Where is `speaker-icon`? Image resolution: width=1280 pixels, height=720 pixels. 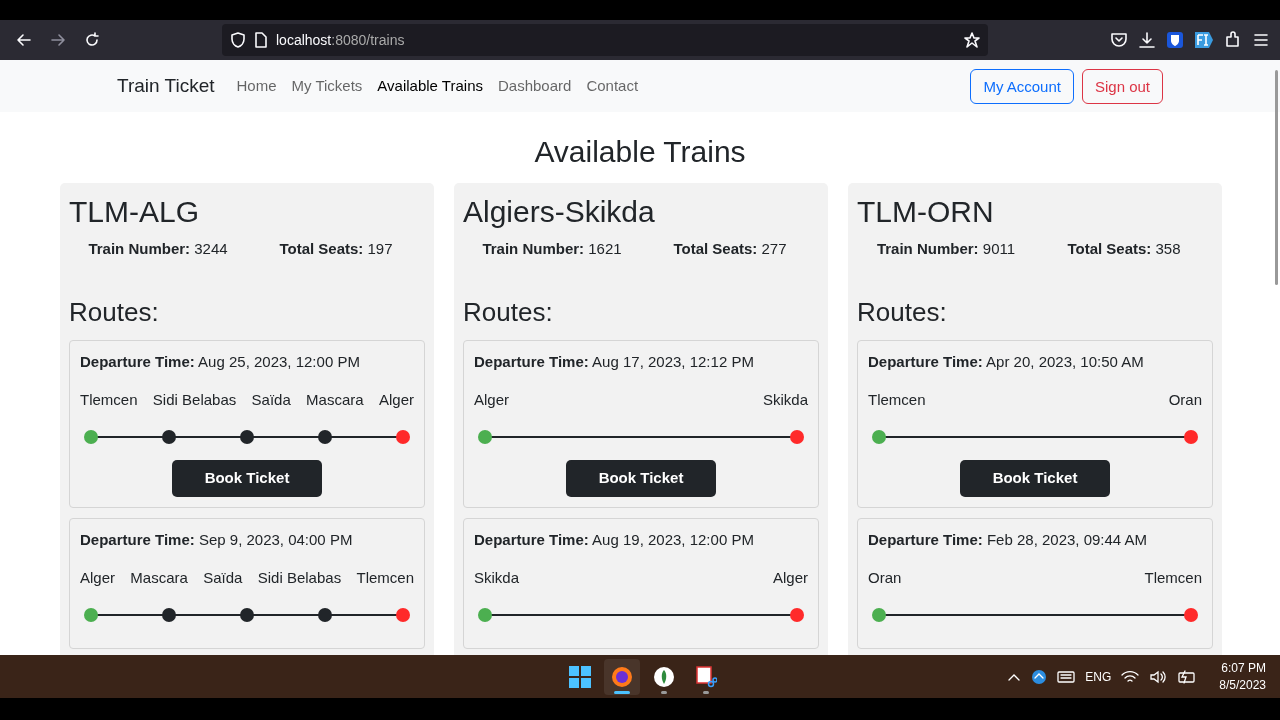 speaker-icon is located at coordinates (1158, 676).